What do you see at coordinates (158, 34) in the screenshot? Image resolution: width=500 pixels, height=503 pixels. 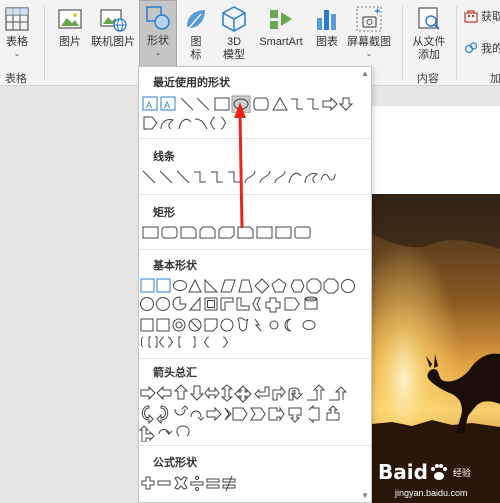 I see `shapes-button: 形状 ⌄` at bounding box center [158, 34].